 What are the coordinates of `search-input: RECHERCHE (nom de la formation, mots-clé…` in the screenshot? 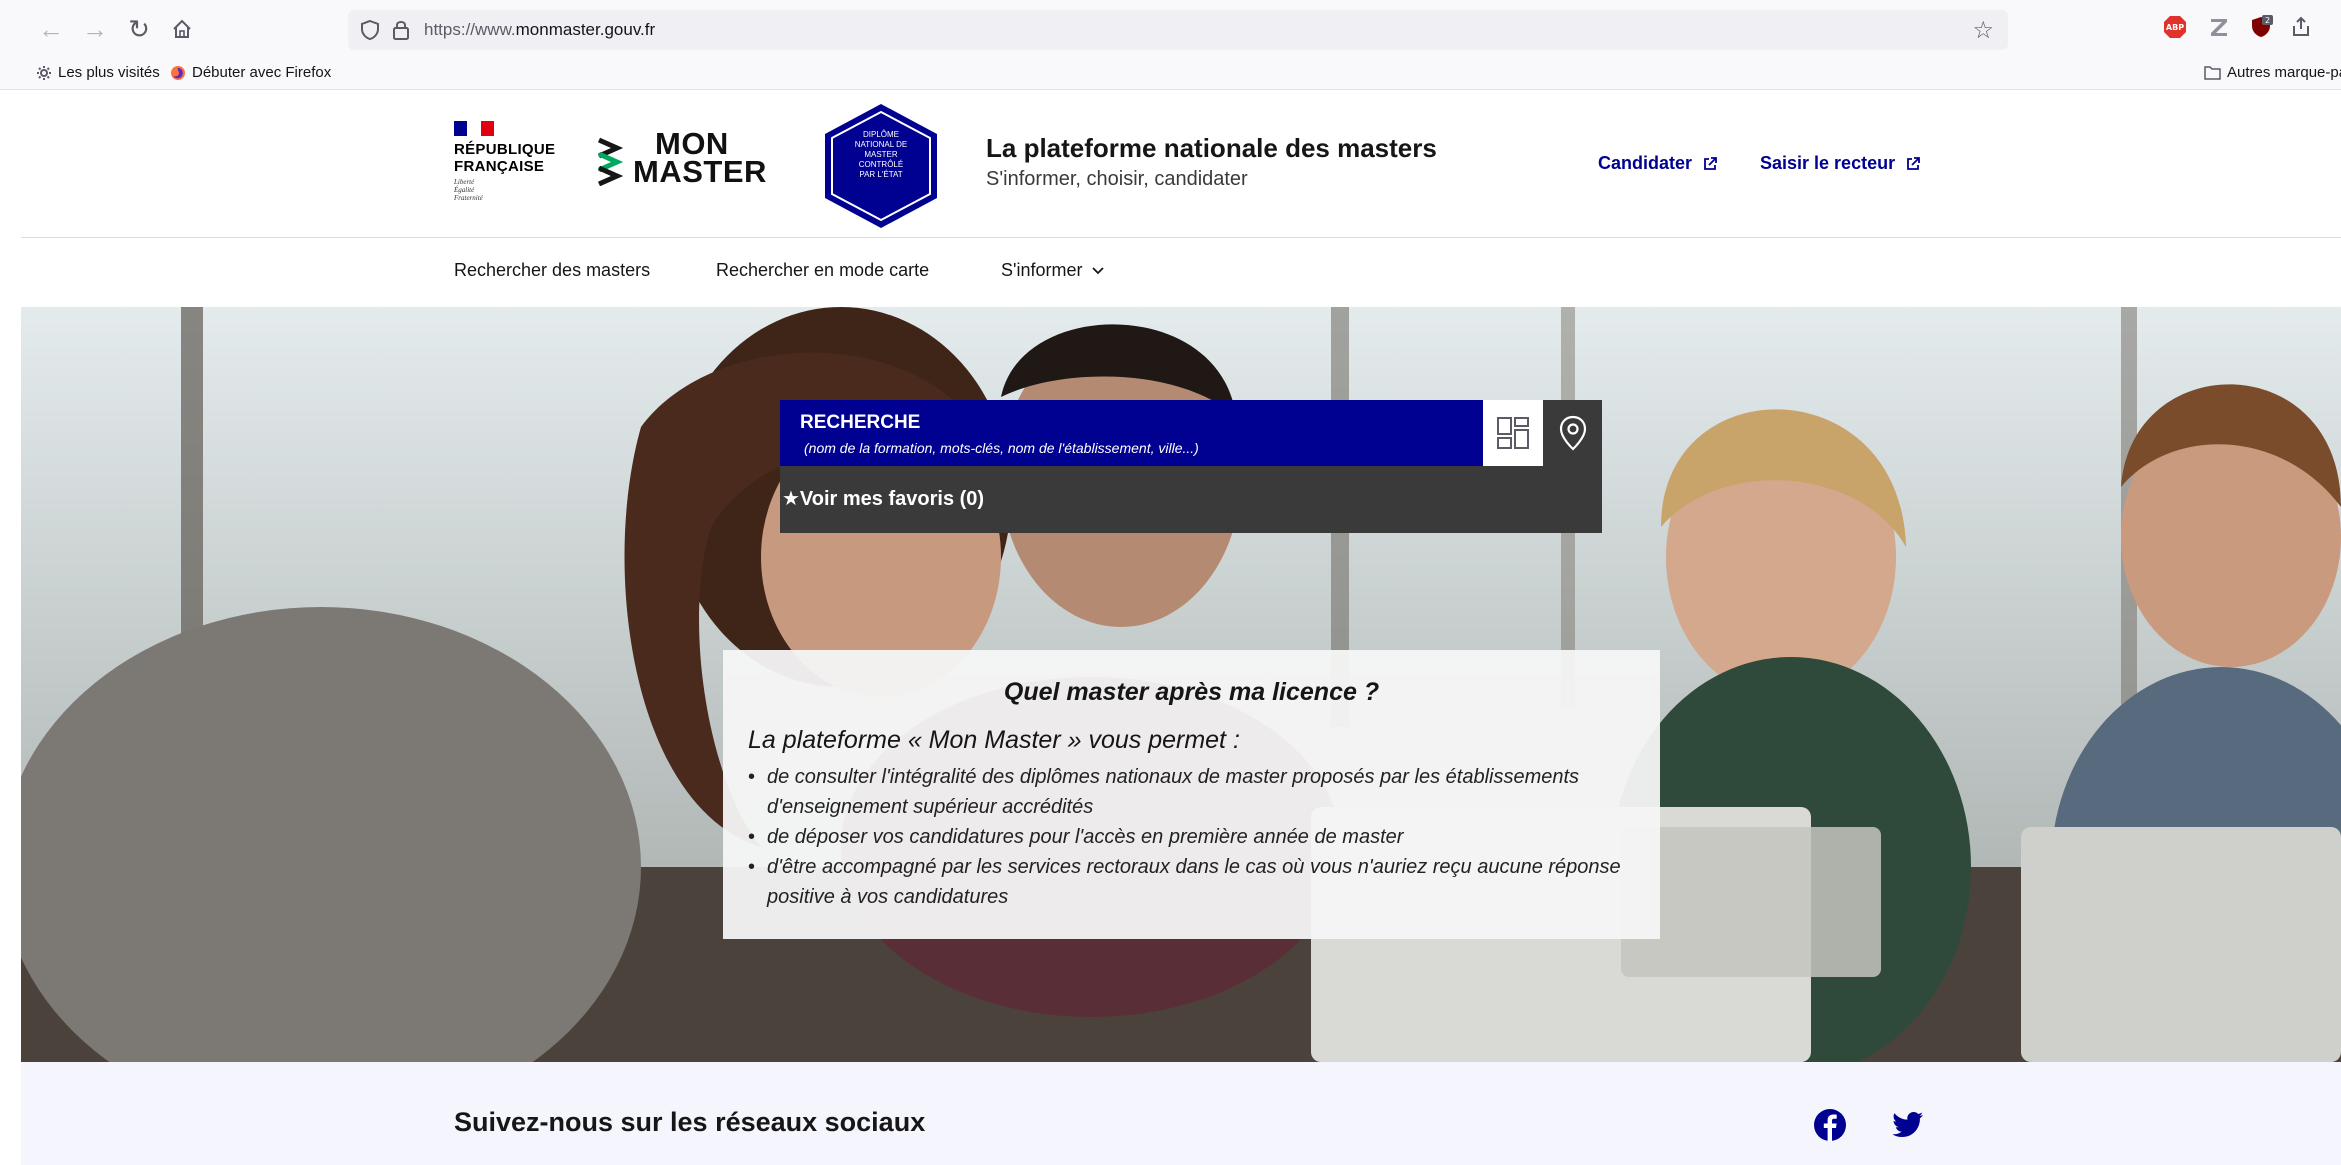 It's located at (1131, 433).